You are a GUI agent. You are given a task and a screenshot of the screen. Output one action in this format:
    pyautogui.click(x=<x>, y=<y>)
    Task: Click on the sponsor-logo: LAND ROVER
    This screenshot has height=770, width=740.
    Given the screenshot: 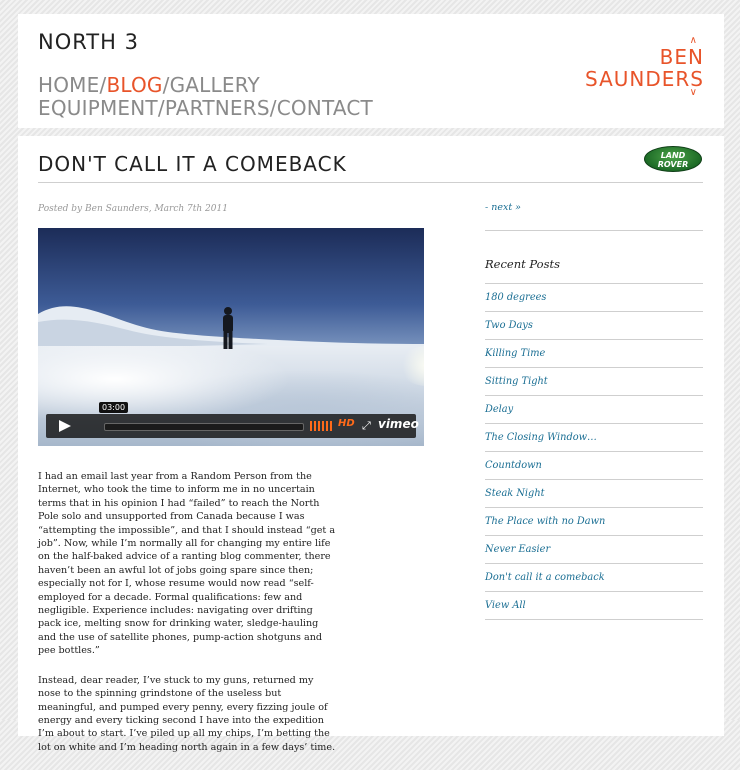 What is the action you would take?
    pyautogui.click(x=673, y=159)
    